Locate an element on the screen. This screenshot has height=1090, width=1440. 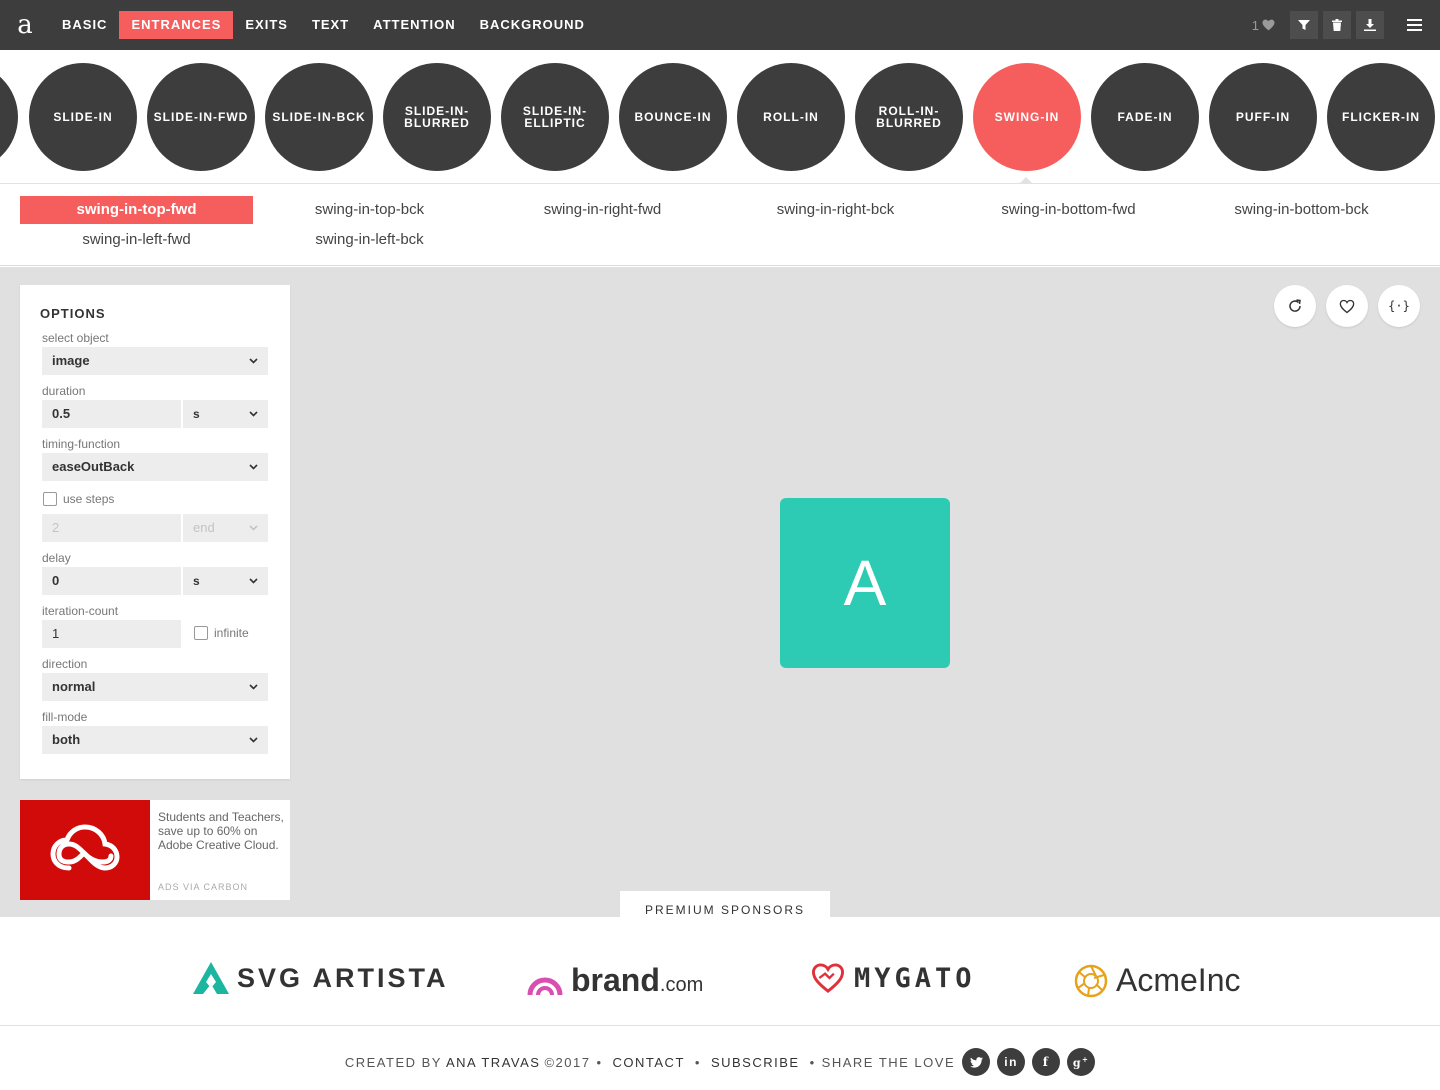
carousel-item-slide-in-blurred: SLIDE-IN- BLURRED is located at coordinates (437, 117).